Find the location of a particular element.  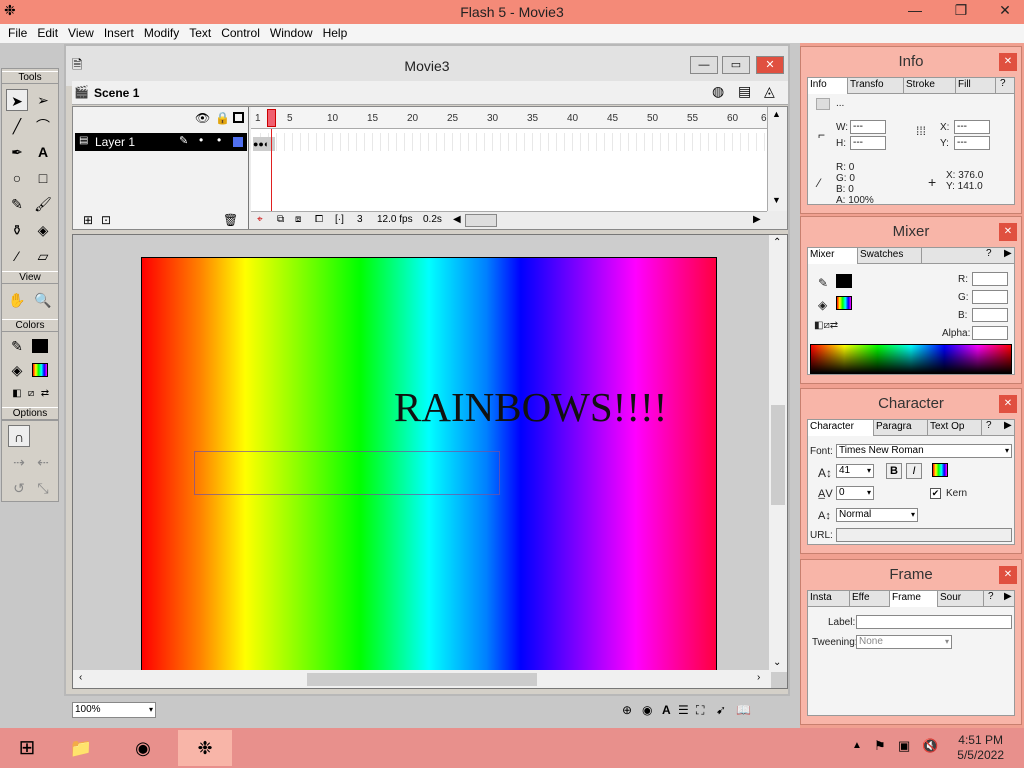

font-select: Times New Roman ▾ is located at coordinates (924, 451).